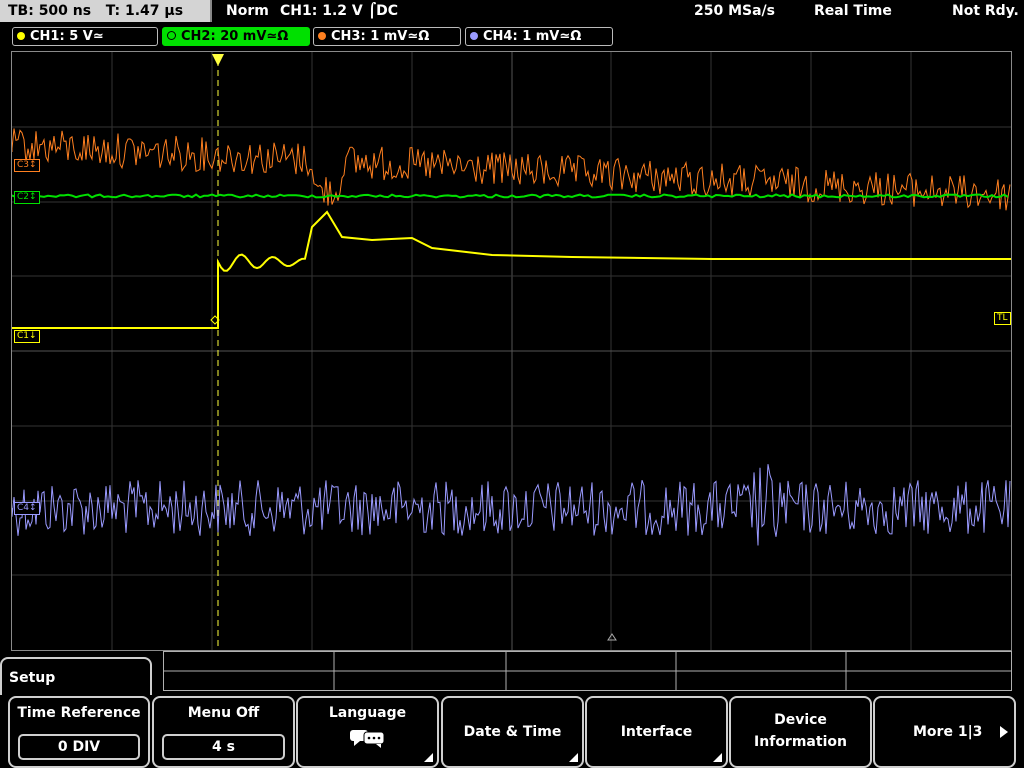 The height and width of the screenshot is (768, 1024). I want to click on trigger-time-value: T: 1.47 µs, so click(144, 11).